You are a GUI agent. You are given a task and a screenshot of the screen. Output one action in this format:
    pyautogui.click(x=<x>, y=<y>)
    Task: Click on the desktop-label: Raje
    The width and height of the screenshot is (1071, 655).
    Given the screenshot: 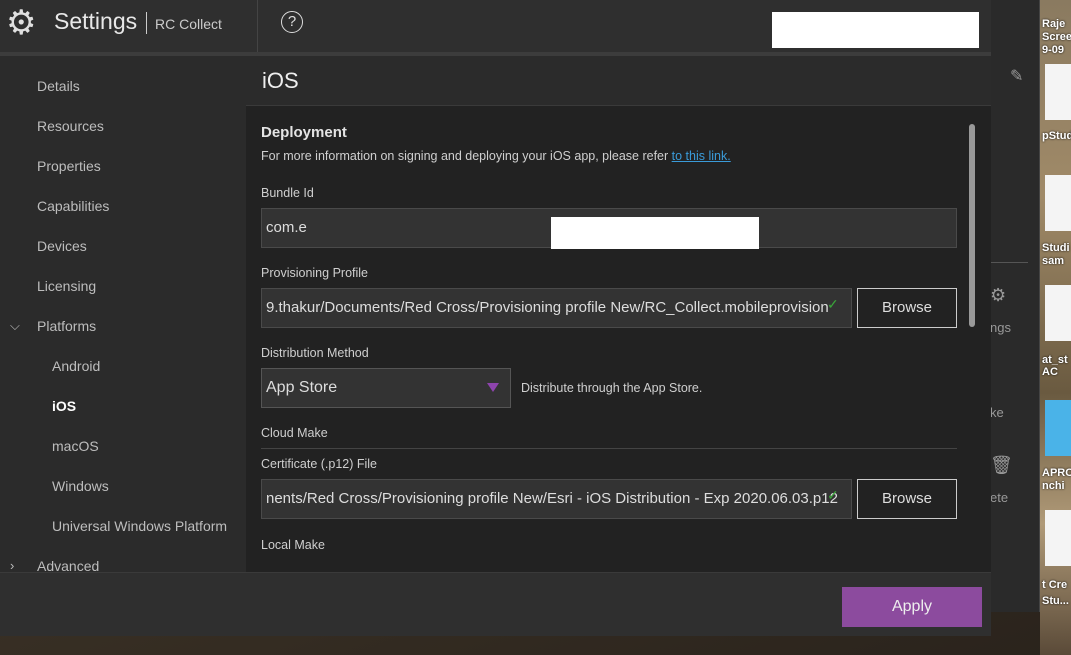 What is the action you would take?
    pyautogui.click(x=1054, y=24)
    